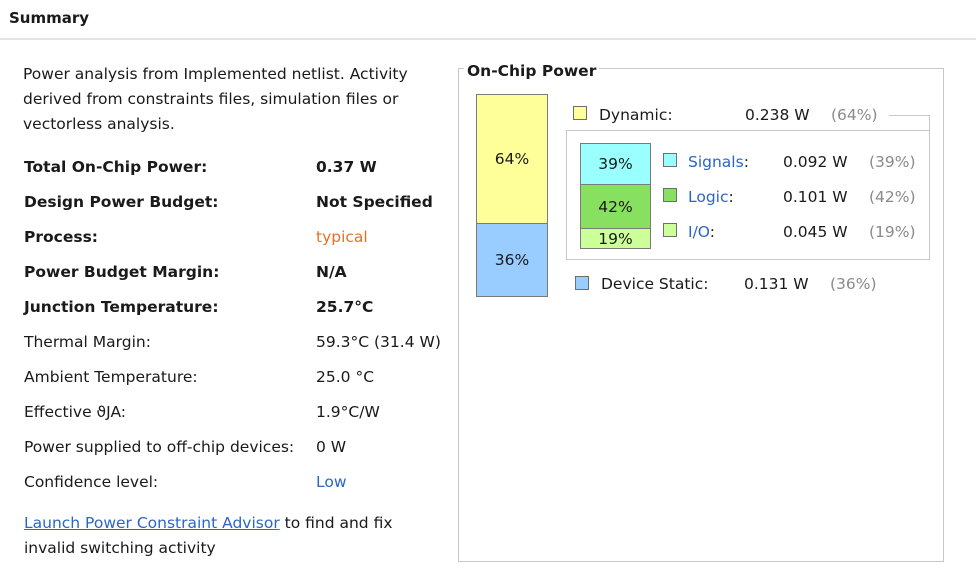 Image resolution: width=976 pixels, height=588 pixels. Describe the element at coordinates (152, 523) in the screenshot. I see `launch-advisor-link: Launch Power Constraint Advisor` at that location.